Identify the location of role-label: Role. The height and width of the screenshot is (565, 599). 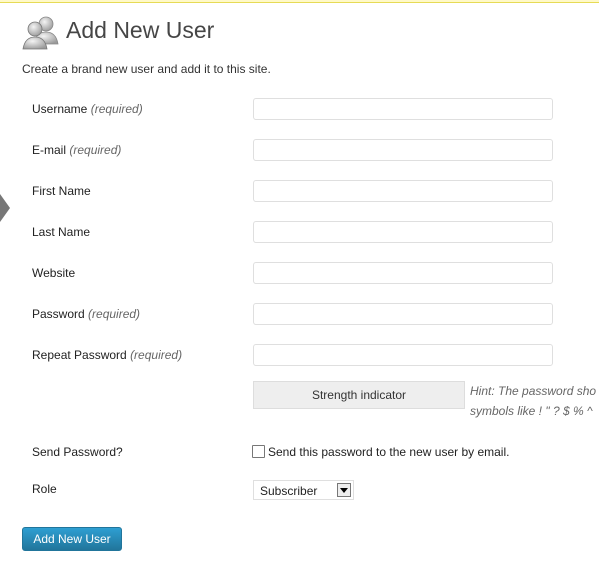
(44, 489).